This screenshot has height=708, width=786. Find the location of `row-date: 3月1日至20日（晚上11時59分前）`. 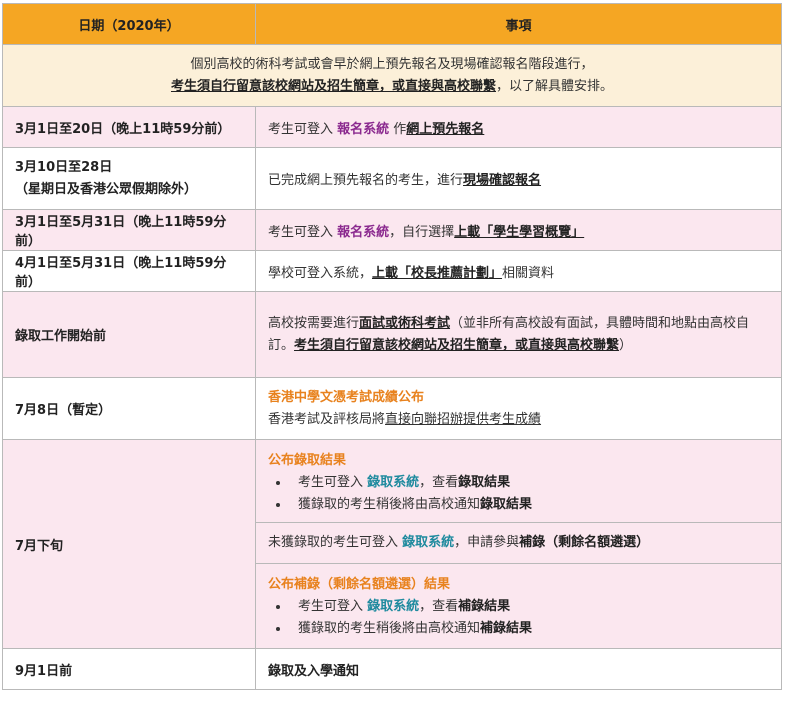

row-date: 3月1日至20日（晚上11時59分前） is located at coordinates (129, 127).